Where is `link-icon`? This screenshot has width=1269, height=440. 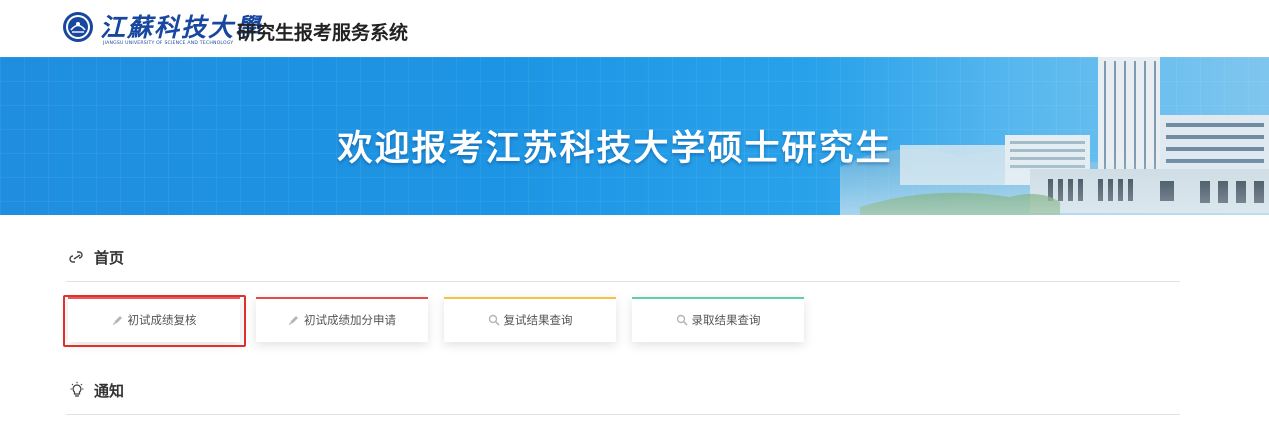 link-icon is located at coordinates (76, 257).